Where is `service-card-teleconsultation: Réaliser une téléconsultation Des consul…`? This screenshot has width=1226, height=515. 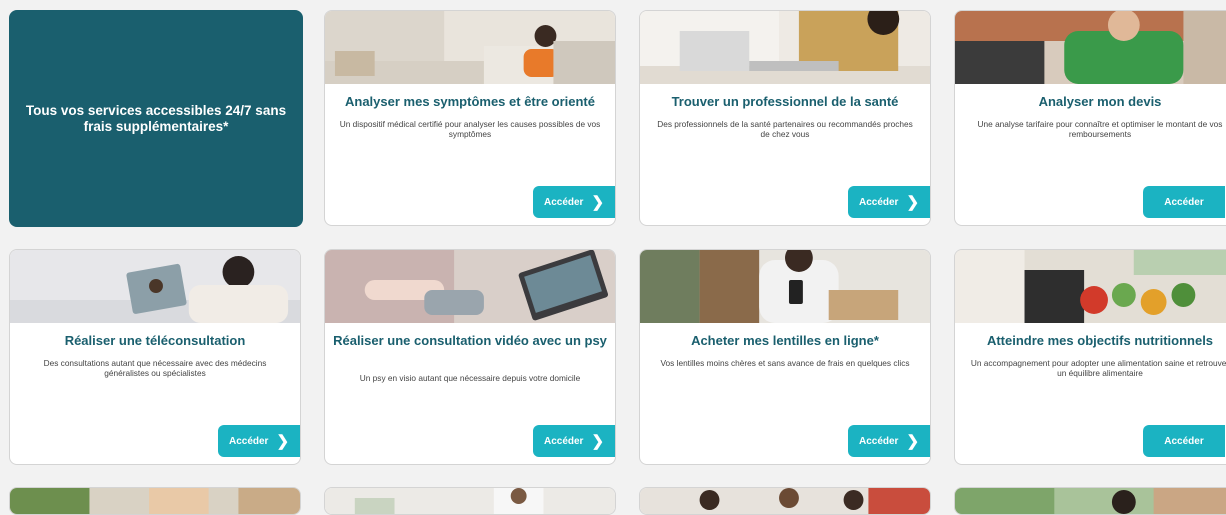
service-card-teleconsultation: Réaliser une téléconsultation Des consul… is located at coordinates (155, 357).